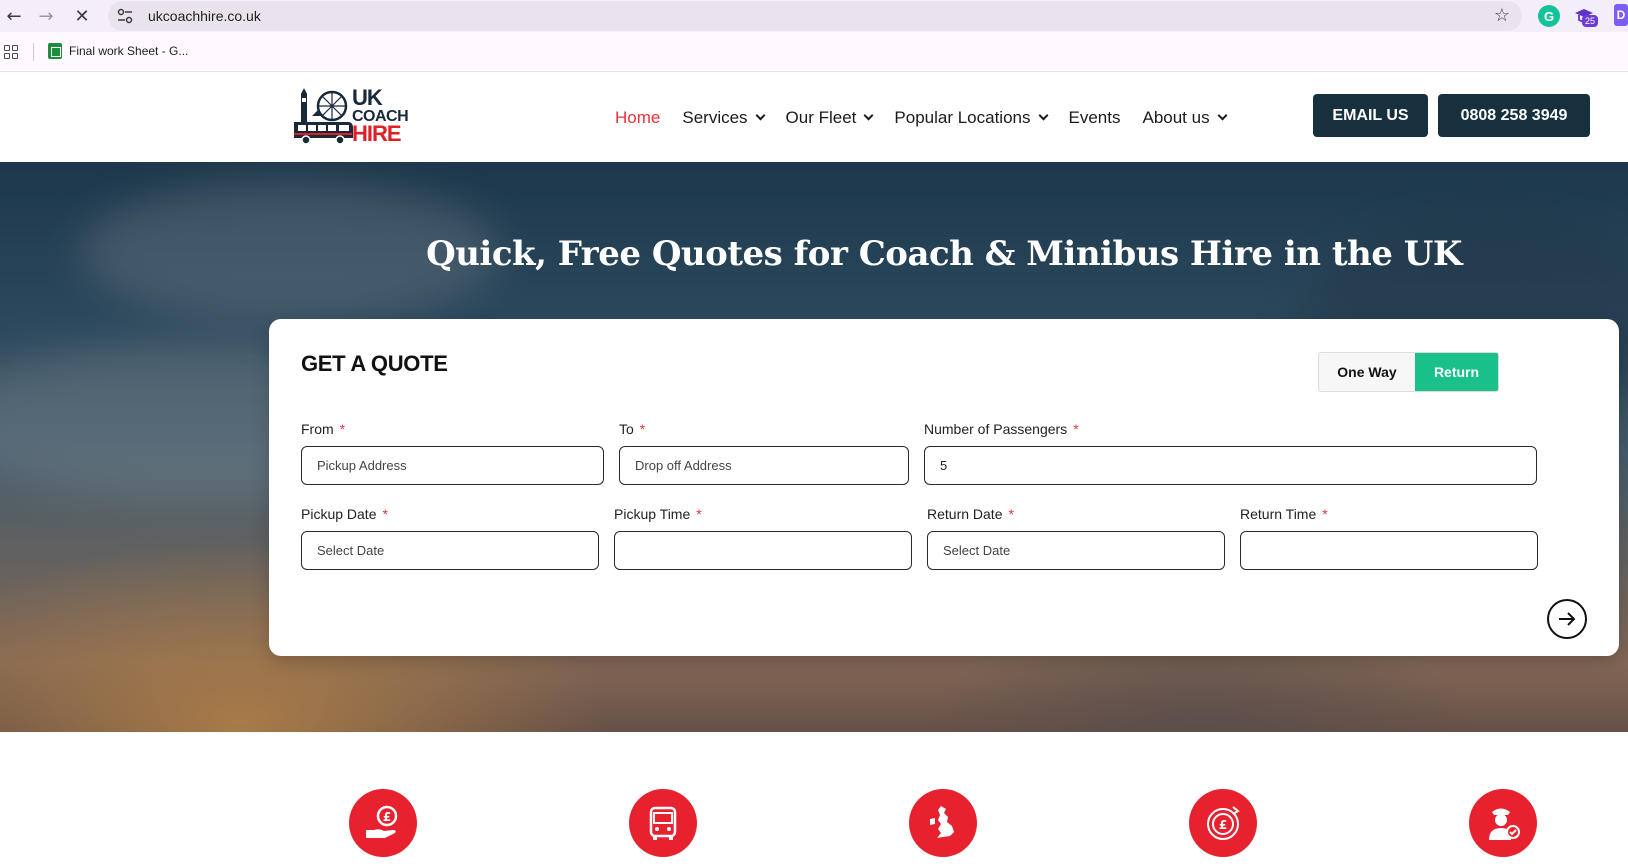  I want to click on return-time-input, so click(1389, 550).